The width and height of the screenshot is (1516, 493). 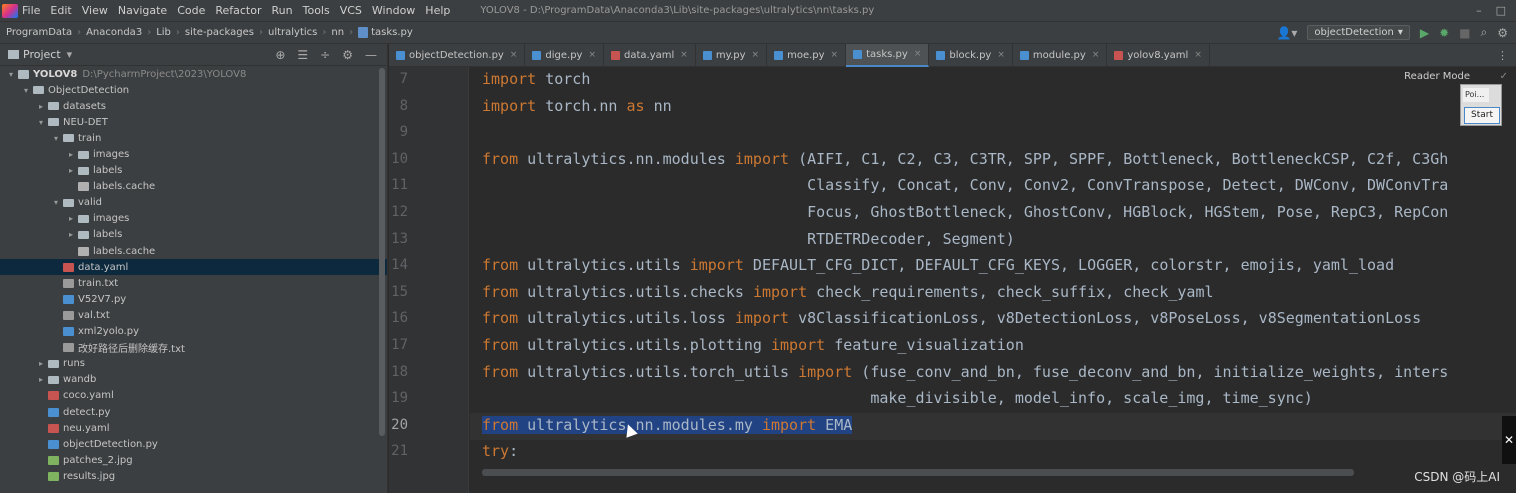 What do you see at coordinates (292, 32) in the screenshot?
I see `breadcrumb-item: ultralytics` at bounding box center [292, 32].